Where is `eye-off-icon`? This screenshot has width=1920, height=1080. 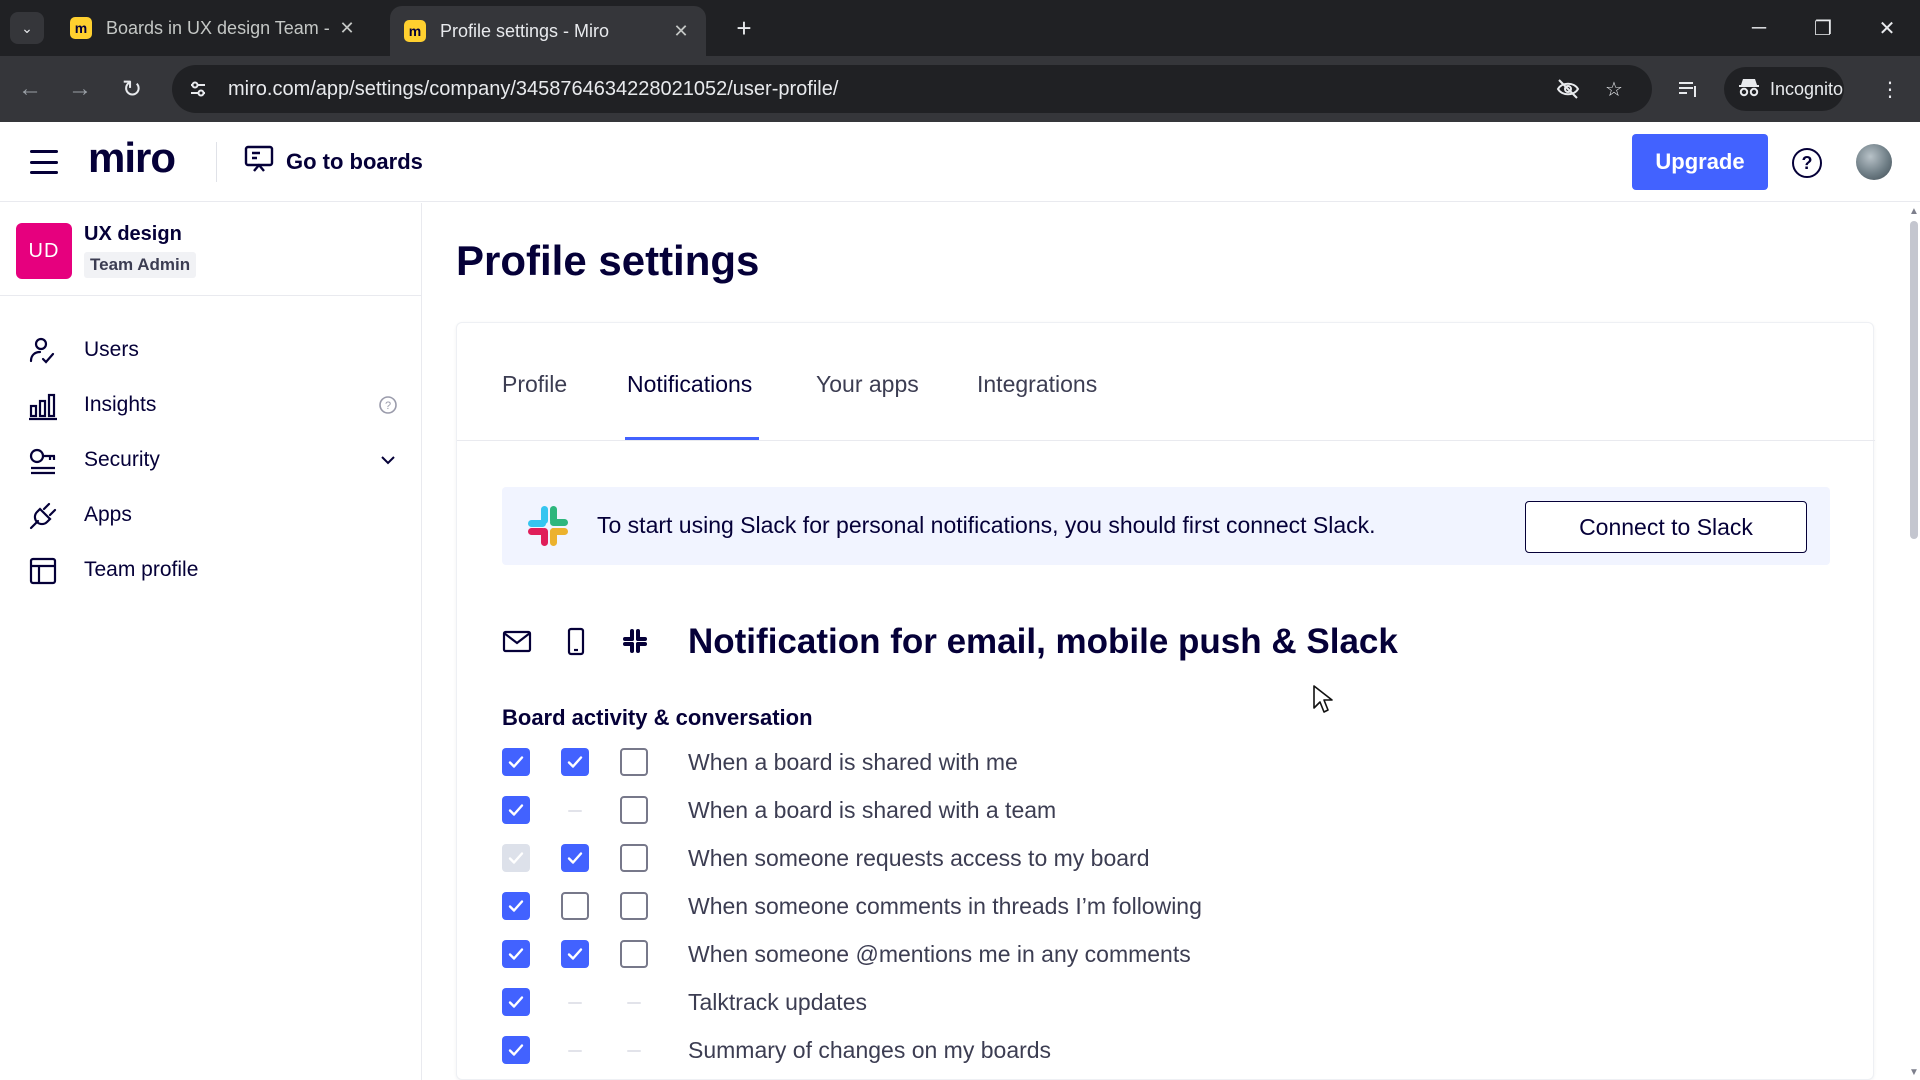 eye-off-icon is located at coordinates (1568, 89).